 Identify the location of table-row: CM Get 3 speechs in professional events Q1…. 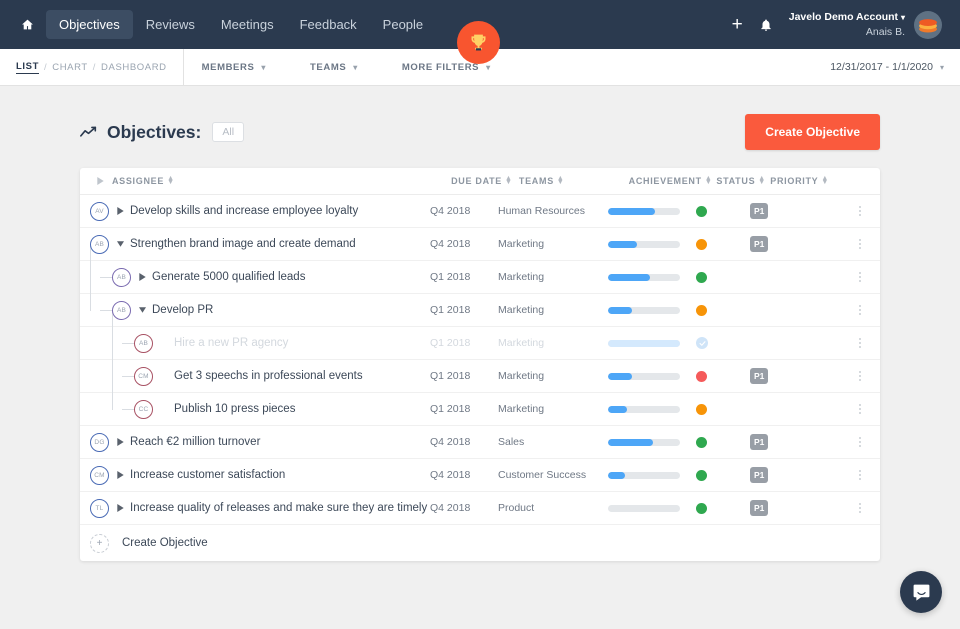
(480, 376).